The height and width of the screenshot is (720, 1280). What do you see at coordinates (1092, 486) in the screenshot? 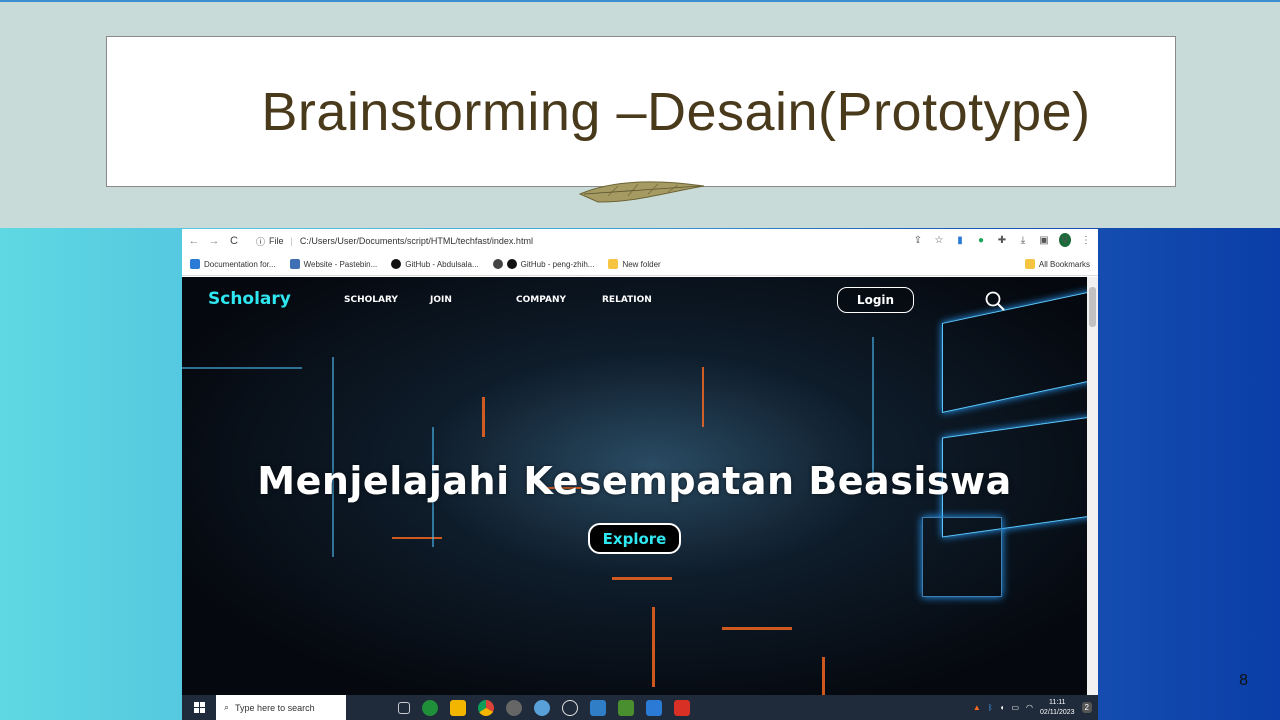
I see `page-scrollbar` at bounding box center [1092, 486].